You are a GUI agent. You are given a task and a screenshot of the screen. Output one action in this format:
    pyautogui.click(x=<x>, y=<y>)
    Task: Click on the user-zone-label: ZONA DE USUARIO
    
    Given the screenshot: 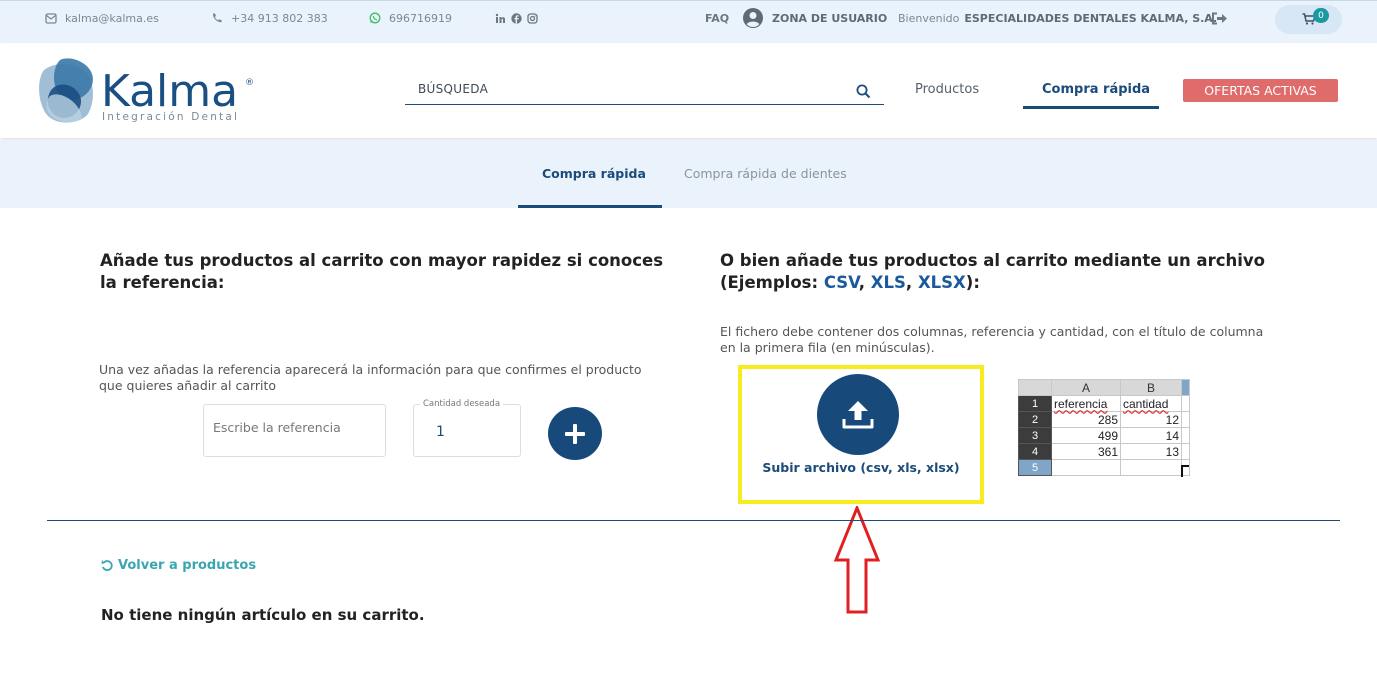 What is the action you would take?
    pyautogui.click(x=830, y=18)
    